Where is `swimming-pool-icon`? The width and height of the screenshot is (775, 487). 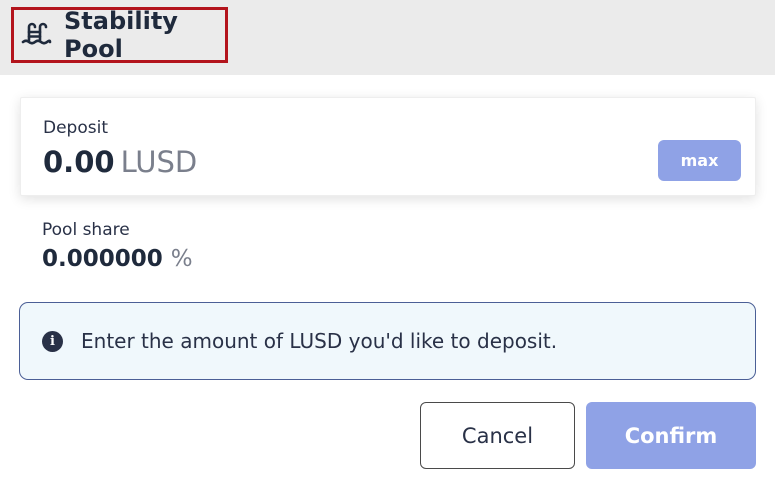 swimming-pool-icon is located at coordinates (36, 35).